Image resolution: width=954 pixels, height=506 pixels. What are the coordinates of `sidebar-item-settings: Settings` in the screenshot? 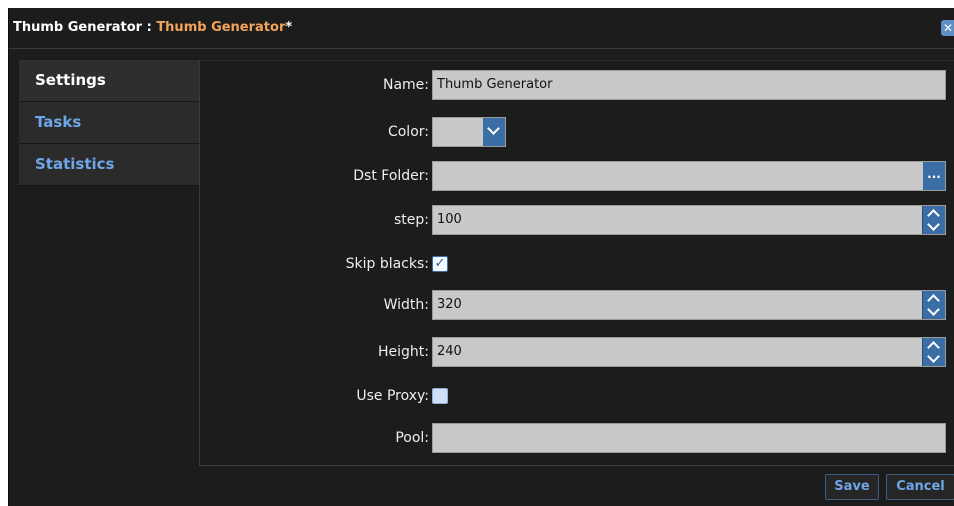 It's located at (109, 81).